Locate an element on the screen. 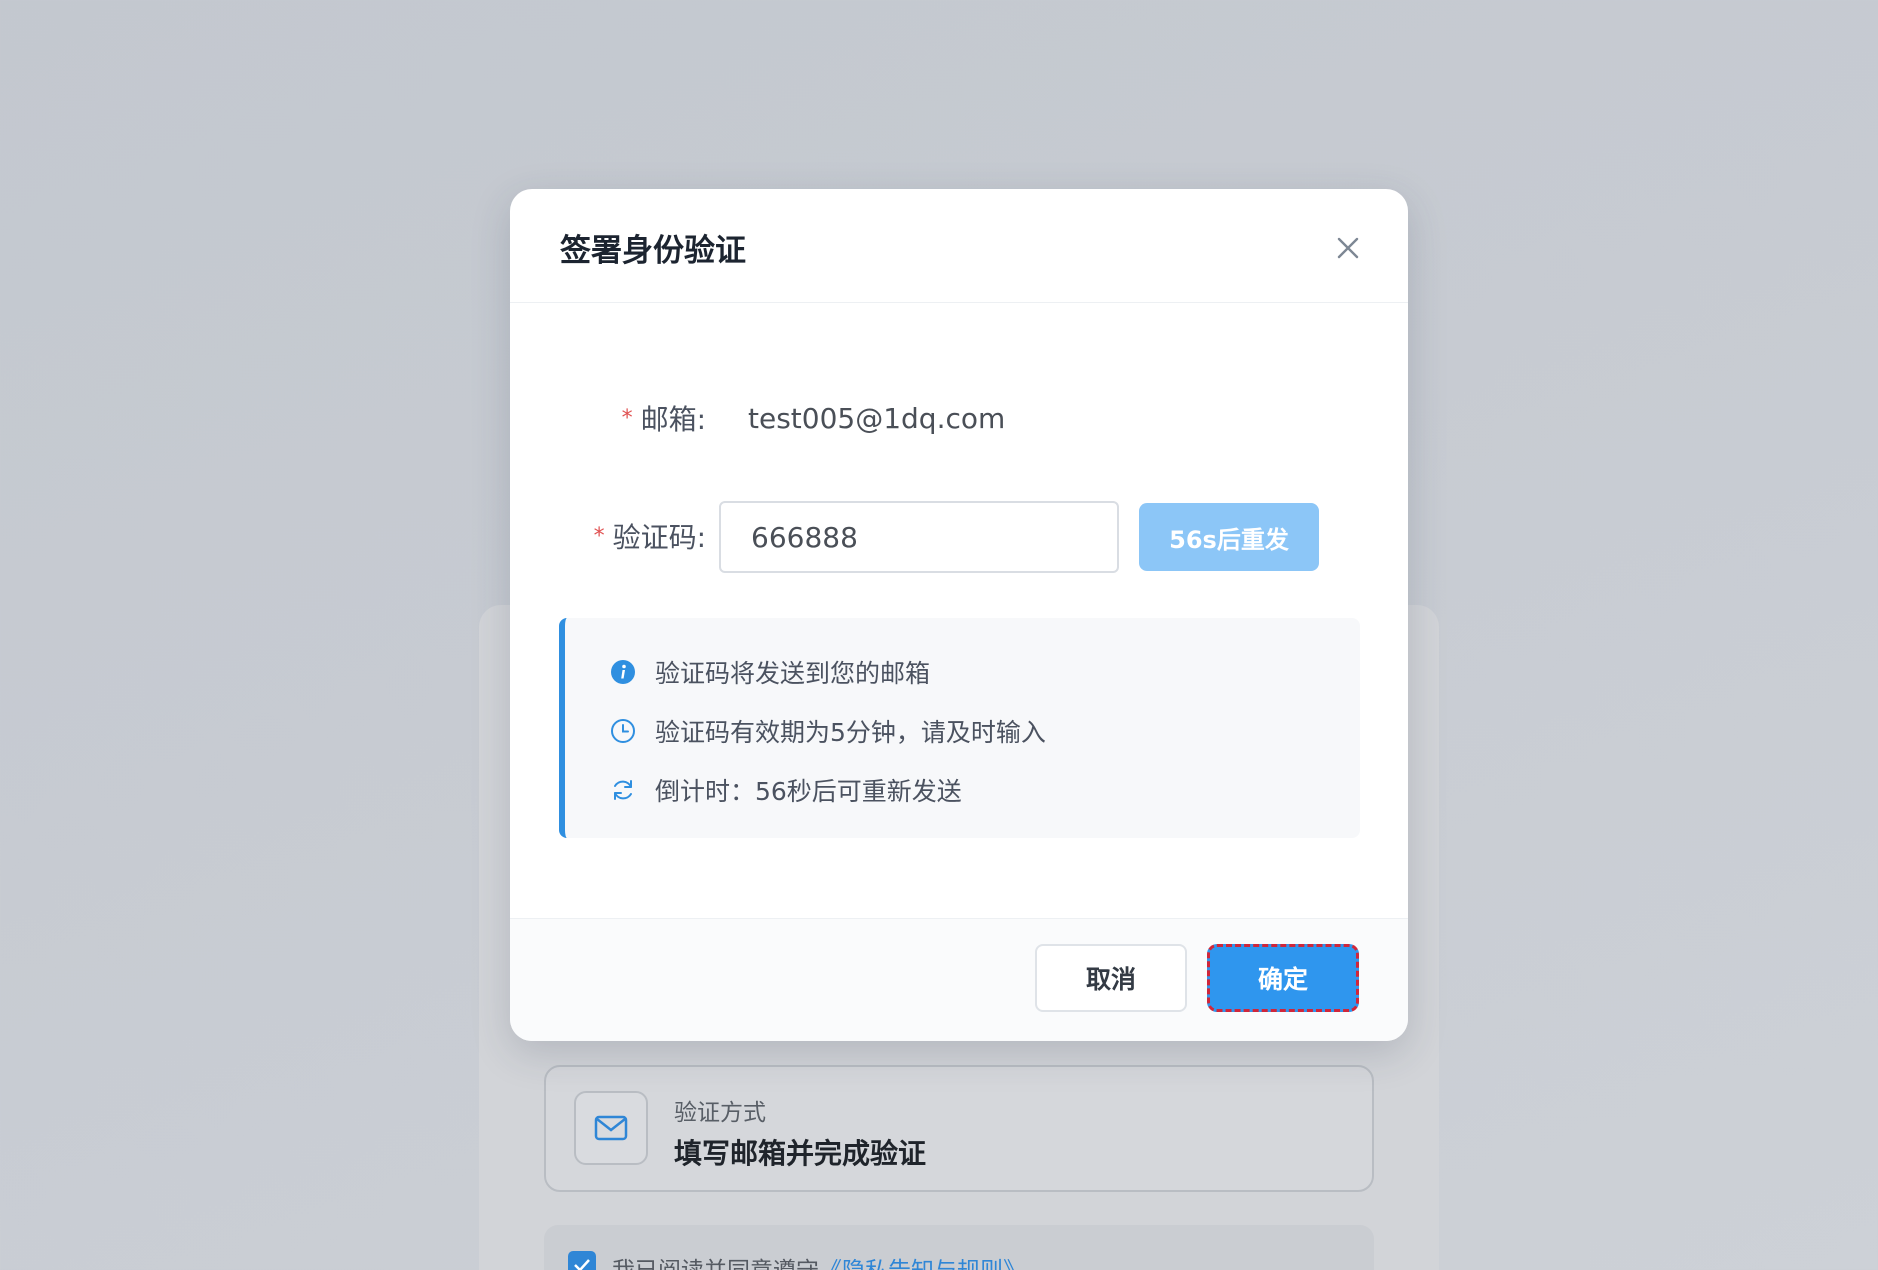  code-label: * 验证码: is located at coordinates (650, 537).